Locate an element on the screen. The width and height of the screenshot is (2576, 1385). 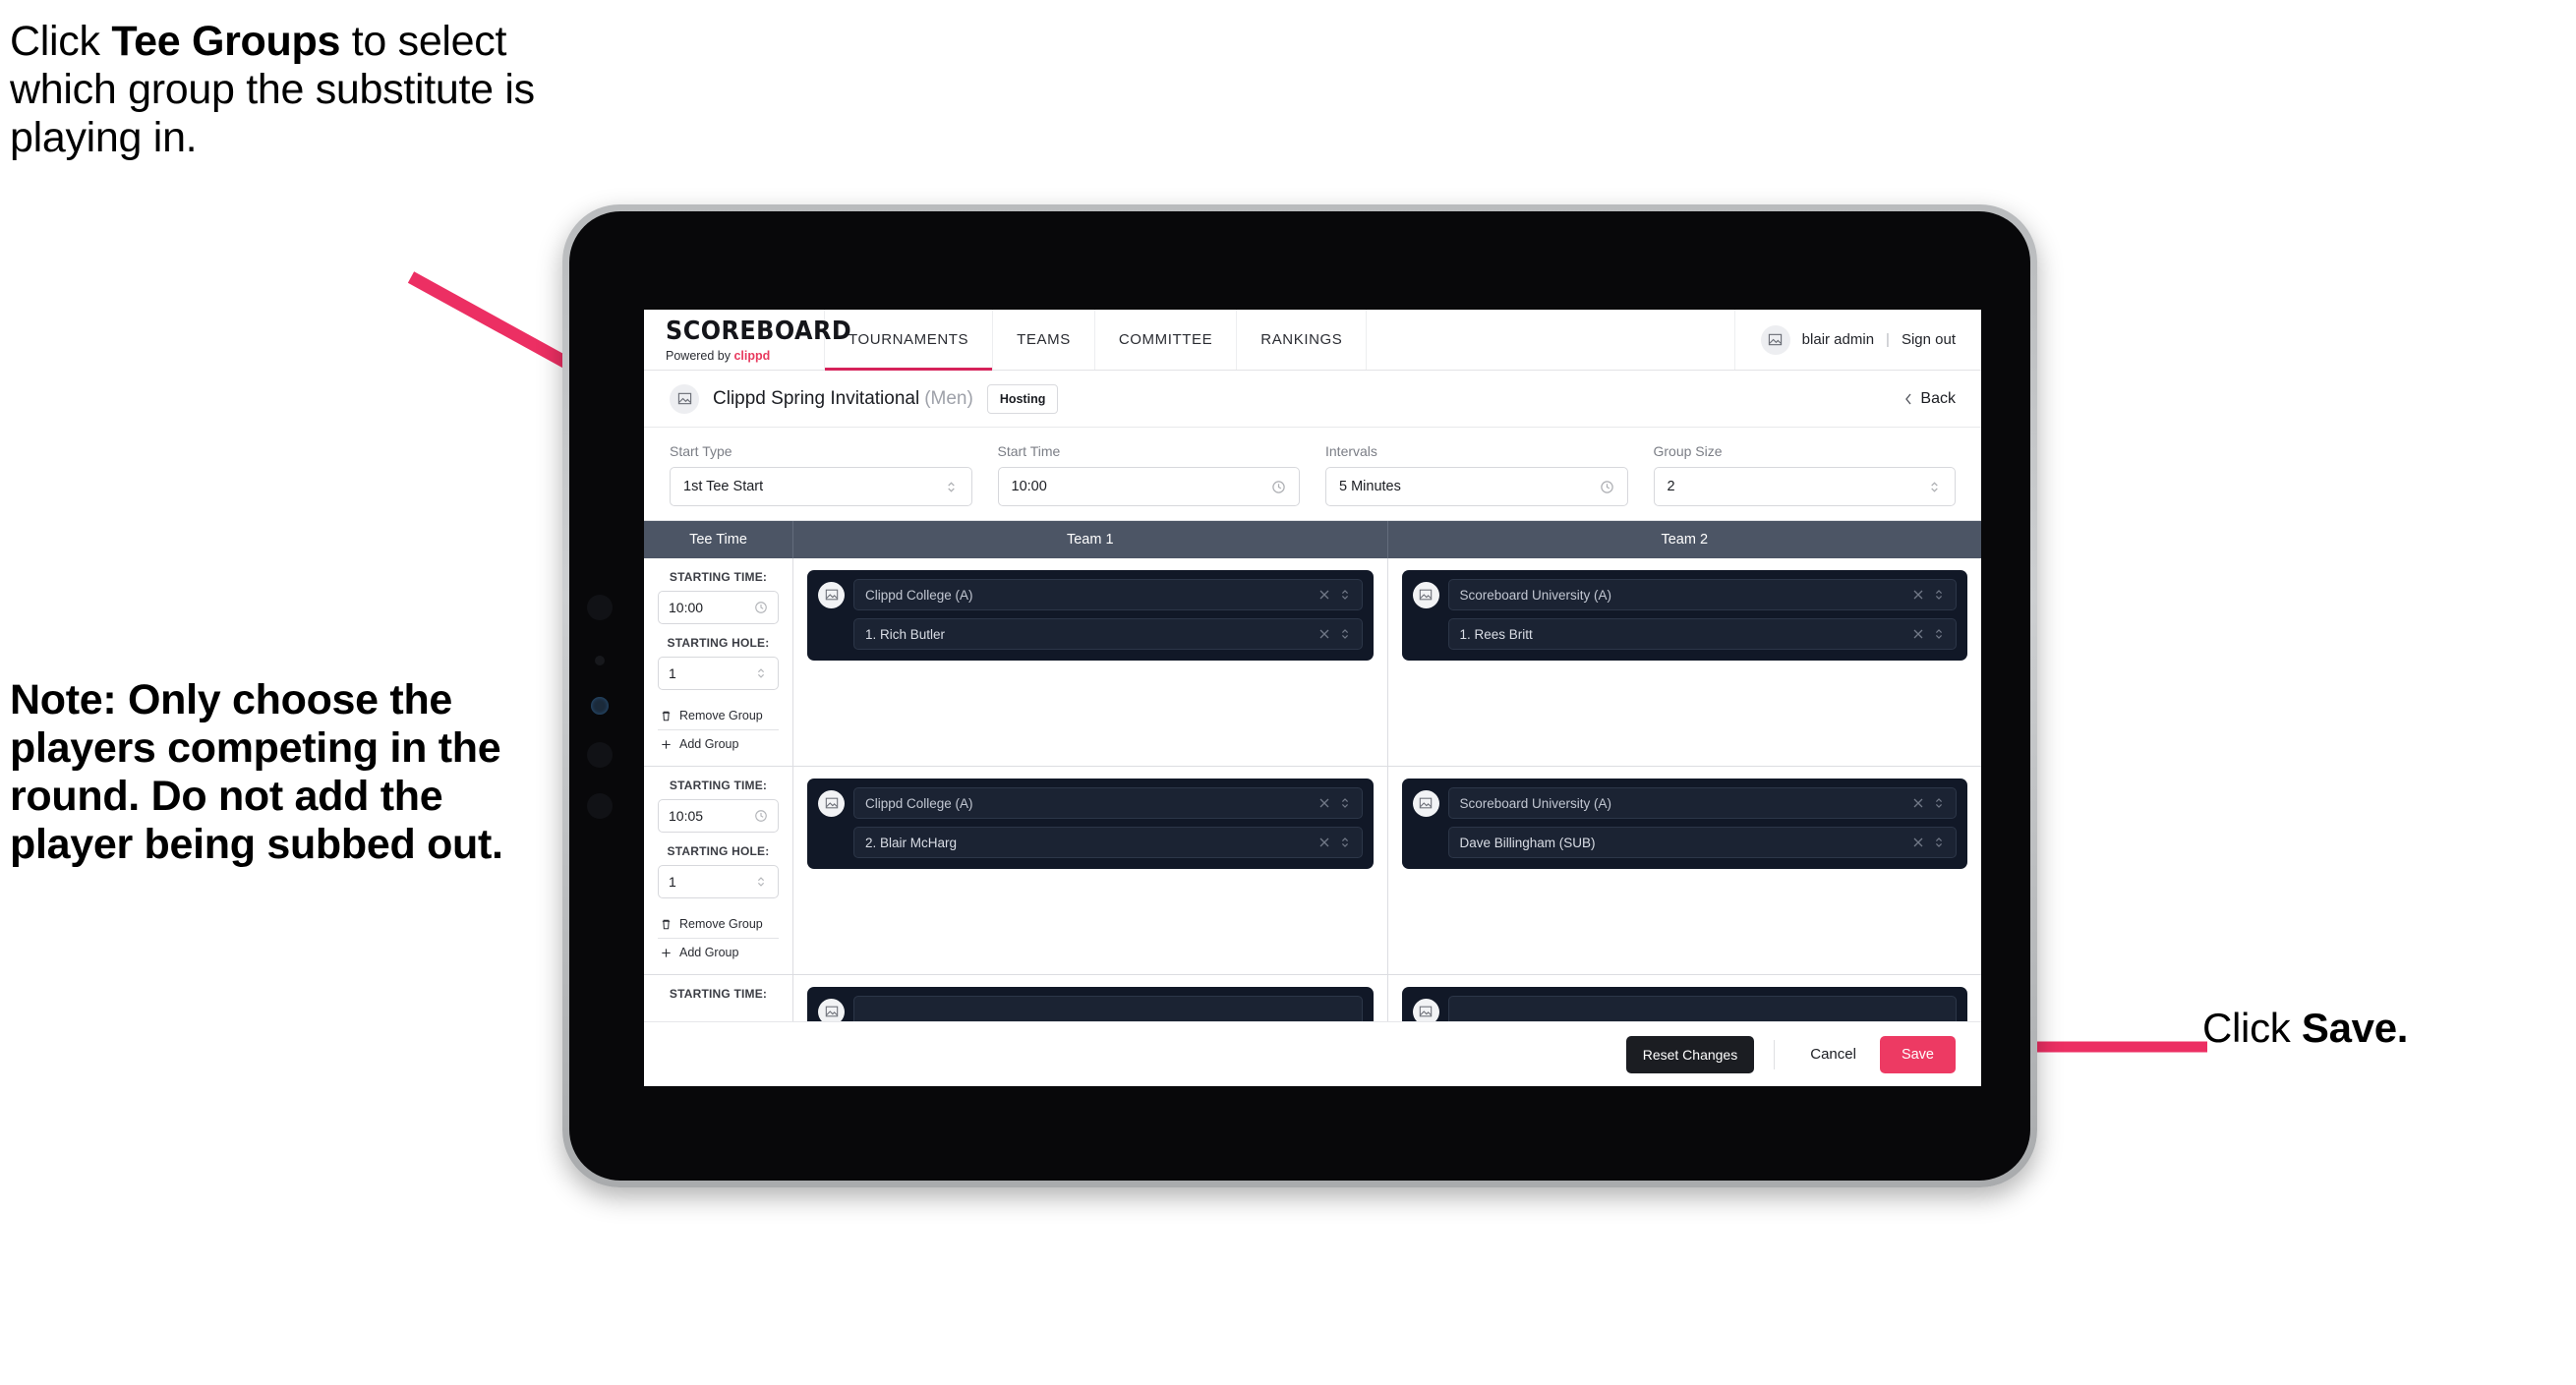
player-select: 2. Blair McHarg is located at coordinates (1108, 843).